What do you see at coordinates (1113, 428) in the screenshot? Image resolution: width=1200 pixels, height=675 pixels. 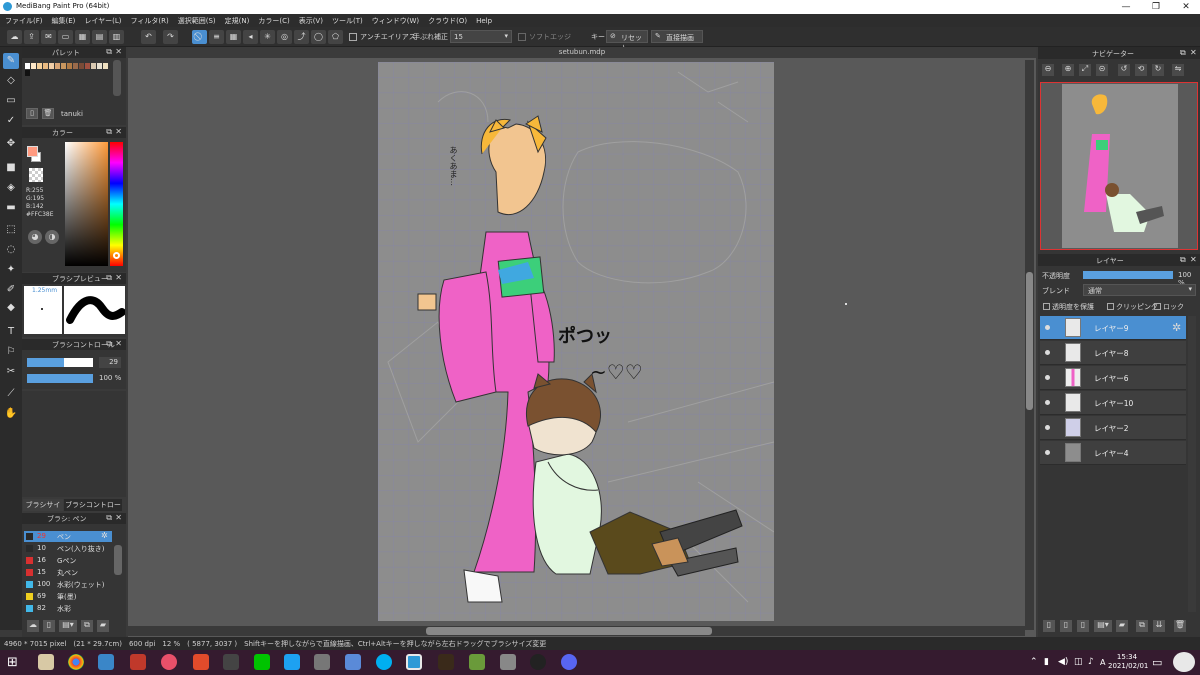 I see `layer-item: レイヤー2` at bounding box center [1113, 428].